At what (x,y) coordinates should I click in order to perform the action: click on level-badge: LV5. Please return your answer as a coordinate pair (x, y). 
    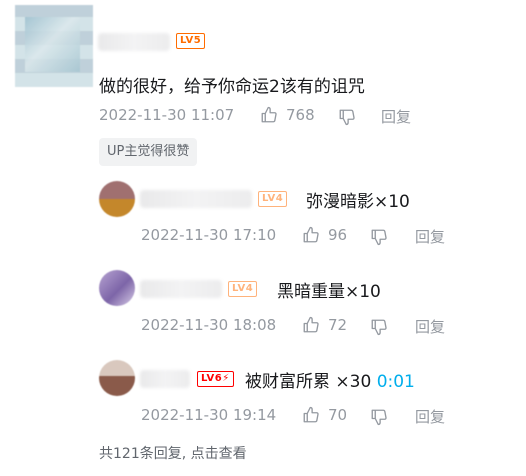
    Looking at the image, I should click on (191, 41).